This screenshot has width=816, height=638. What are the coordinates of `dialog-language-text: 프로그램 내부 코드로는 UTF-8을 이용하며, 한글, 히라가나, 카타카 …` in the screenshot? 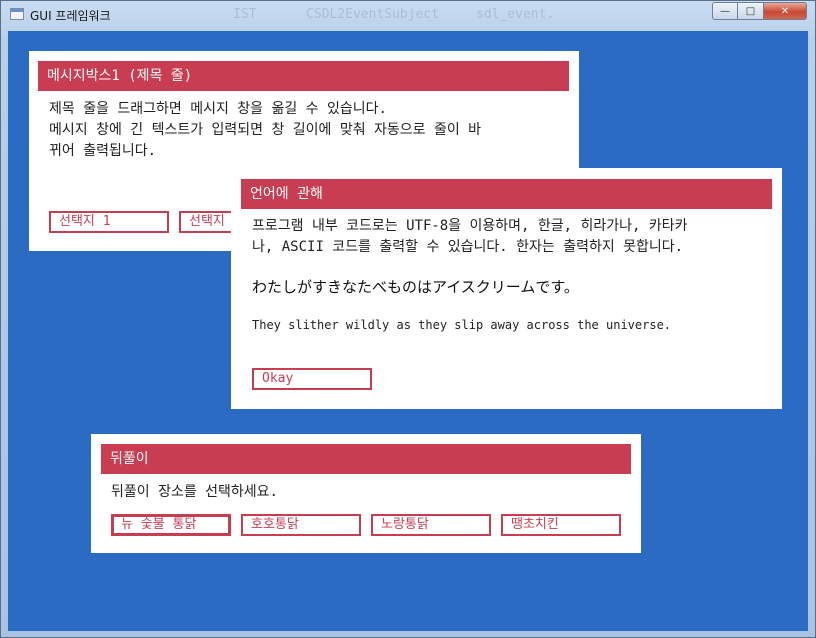 It's located at (470, 236).